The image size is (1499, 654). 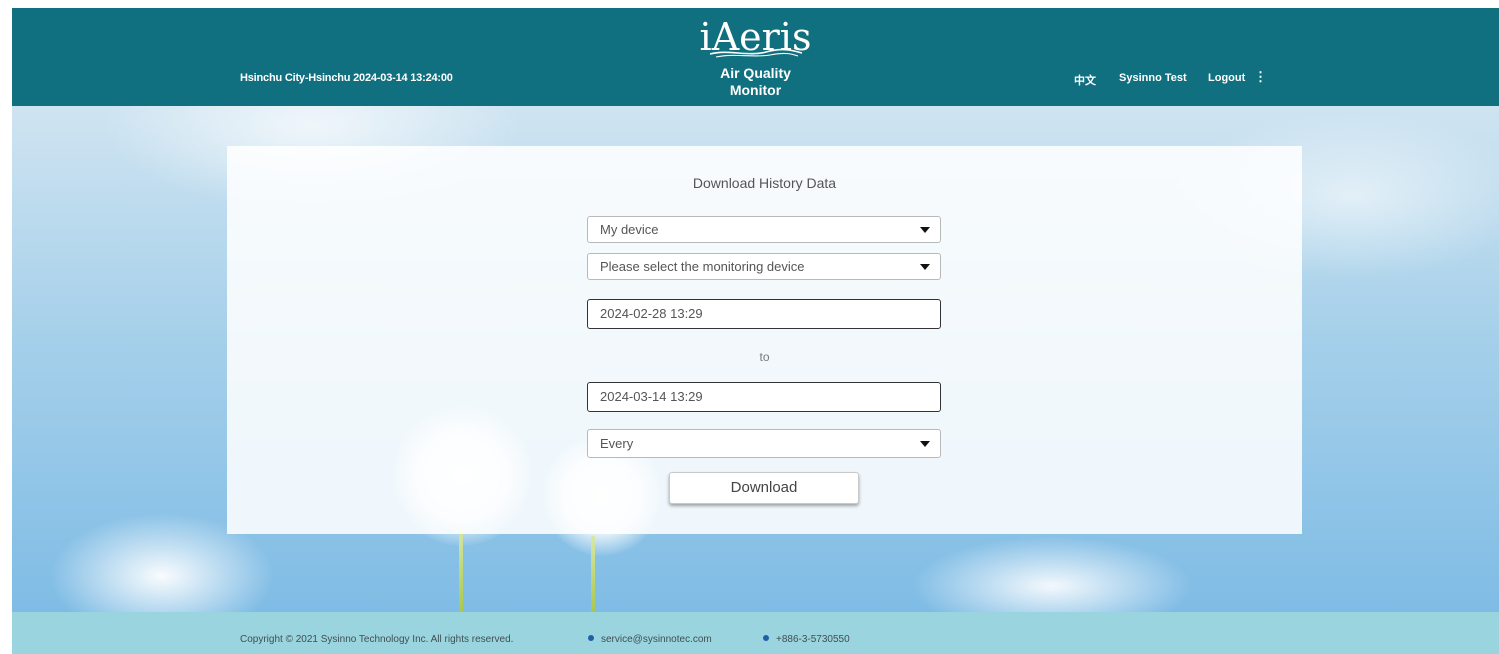 I want to click on range-to-label: to, so click(x=764, y=357).